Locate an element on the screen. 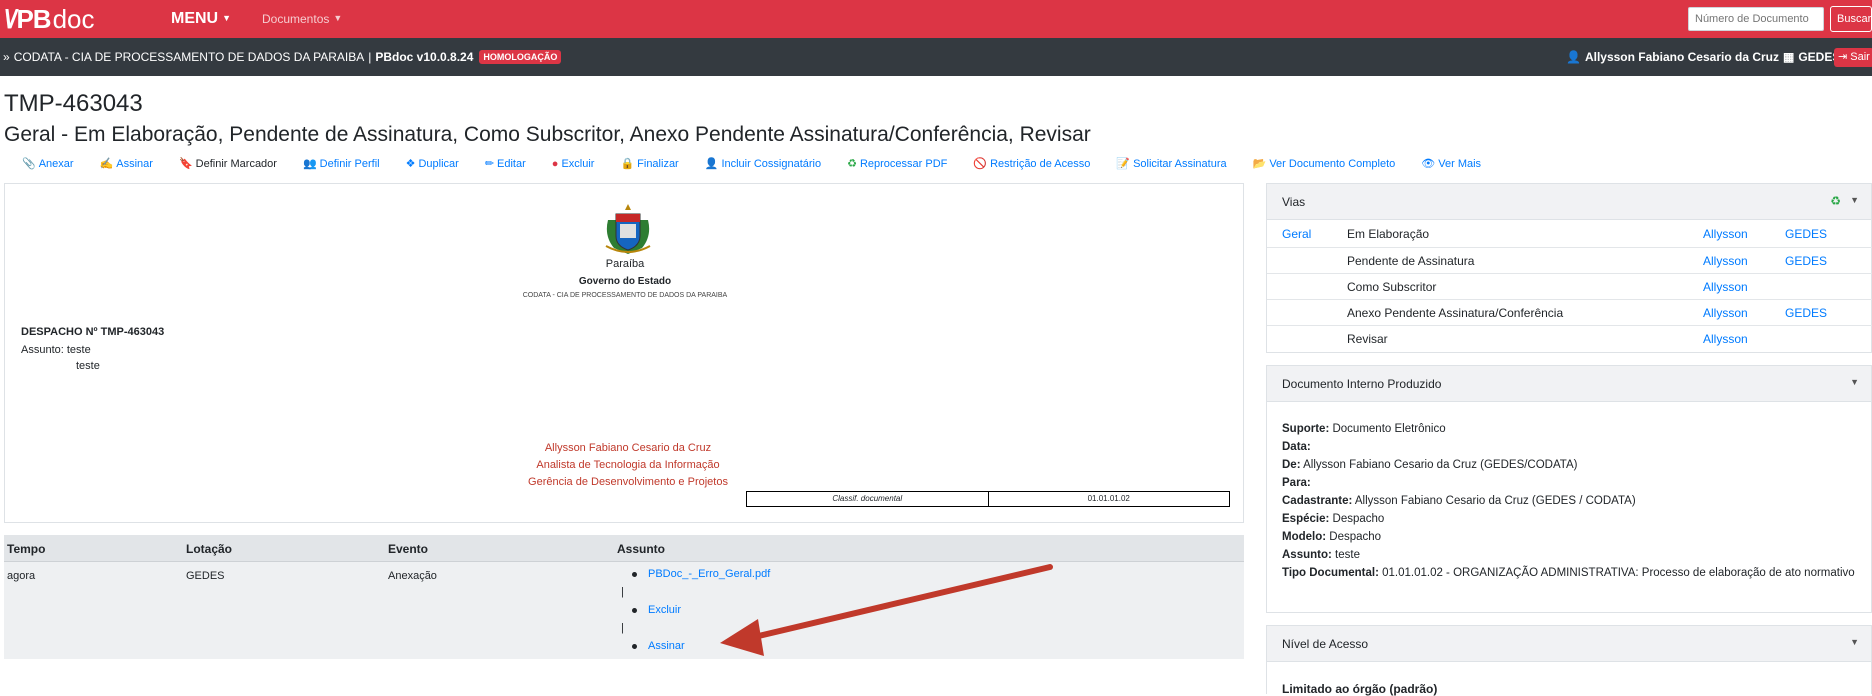  panel-header: Documento Interno Produzido ▼ is located at coordinates (1569, 384).